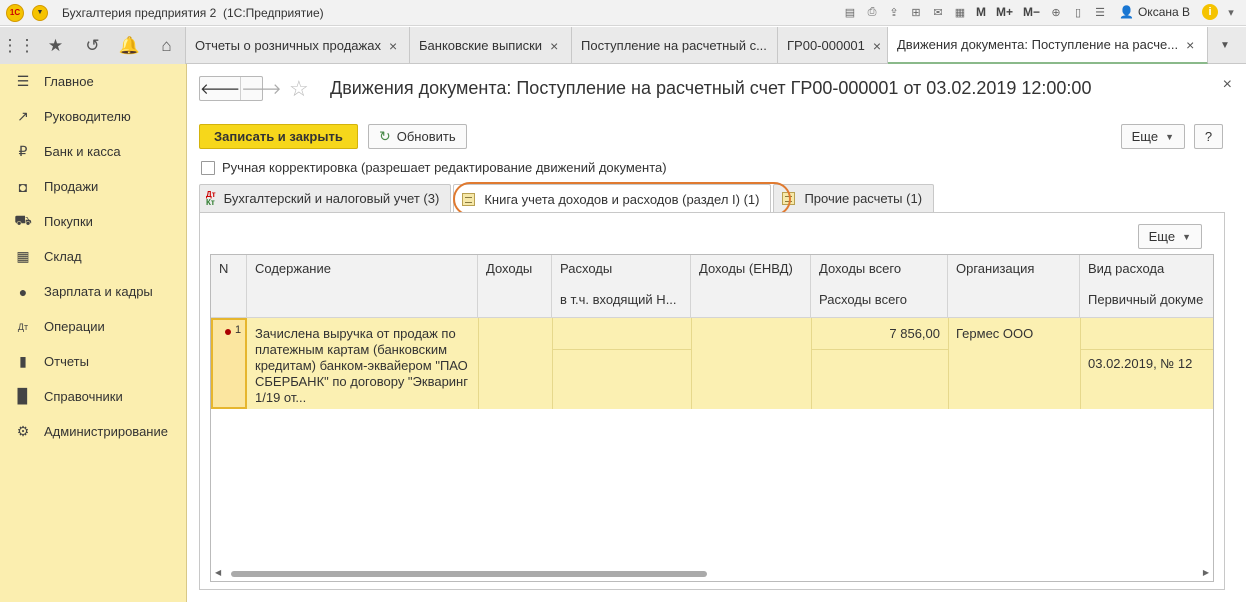 This screenshot has height=602, width=1246. I want to click on cell-primary-doc: 03.02.2019, № 12, so click(1146, 363).